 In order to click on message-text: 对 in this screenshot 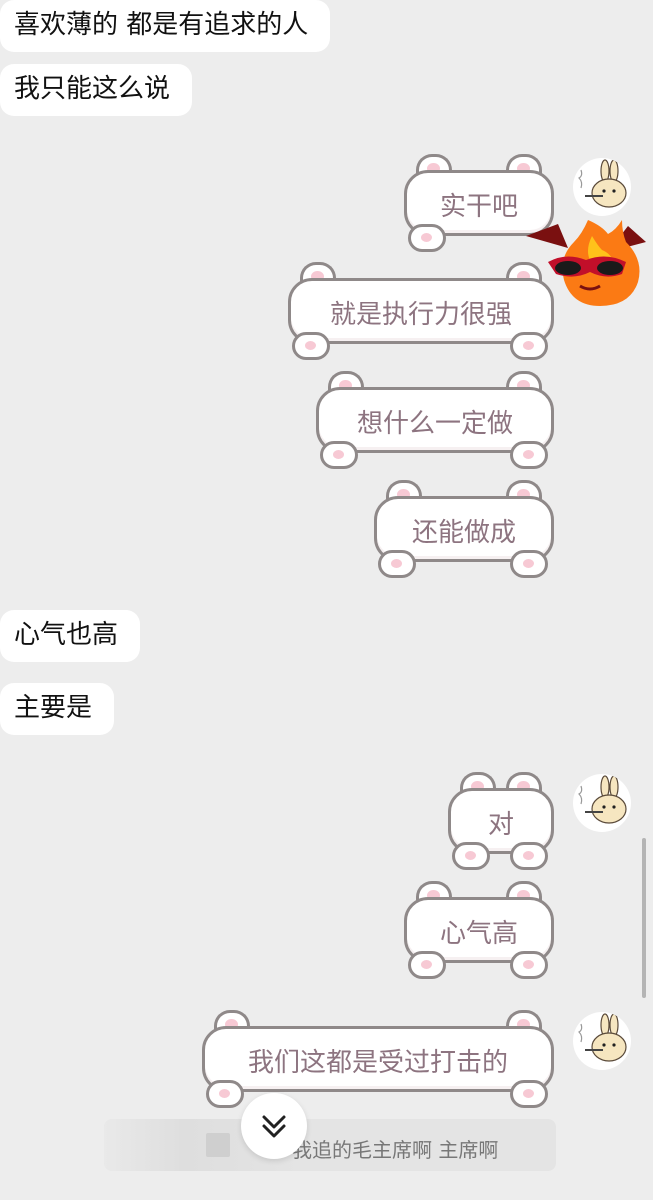, I will do `click(500, 825)`.